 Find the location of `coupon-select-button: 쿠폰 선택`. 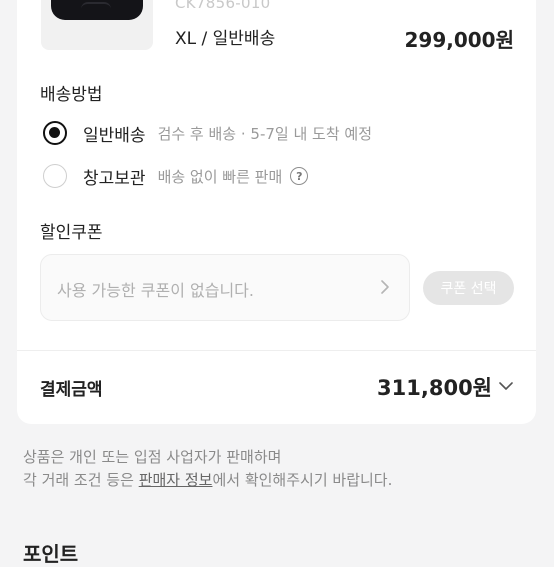

coupon-select-button: 쿠폰 선택 is located at coordinates (468, 288).